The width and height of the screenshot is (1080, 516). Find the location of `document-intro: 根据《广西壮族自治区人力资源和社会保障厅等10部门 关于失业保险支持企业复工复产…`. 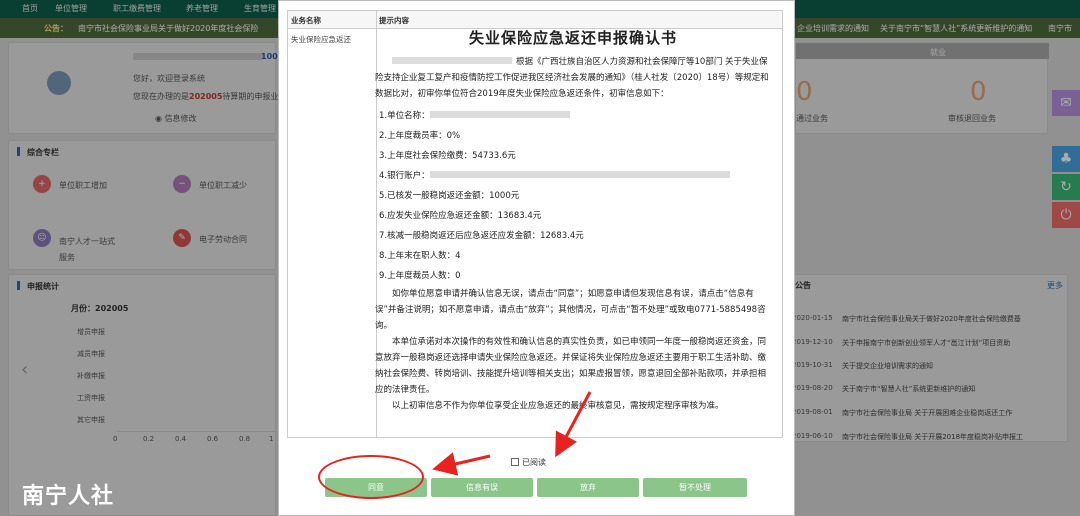

document-intro: 根据《广西壮族自治区人力资源和社会保障厅等10部门 关于失业保险支持企业复工复产… is located at coordinates (572, 78).